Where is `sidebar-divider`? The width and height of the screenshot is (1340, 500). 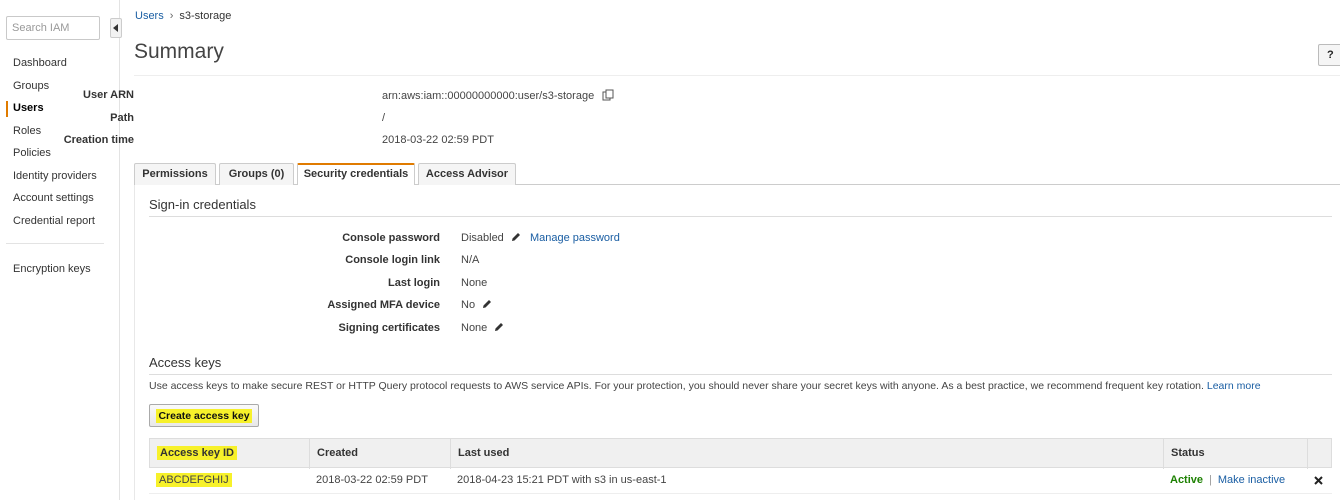
sidebar-divider is located at coordinates (55, 243).